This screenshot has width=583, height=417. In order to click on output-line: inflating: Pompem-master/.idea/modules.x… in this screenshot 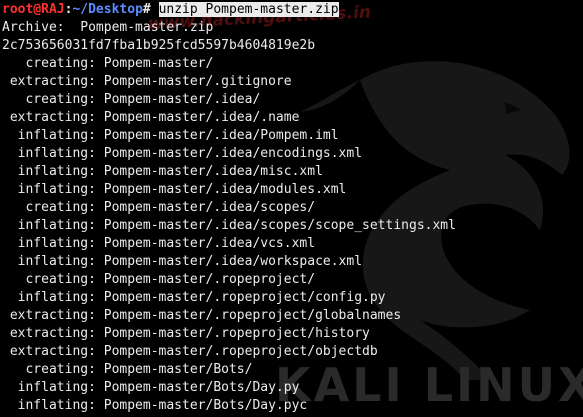, I will do `click(174, 189)`.